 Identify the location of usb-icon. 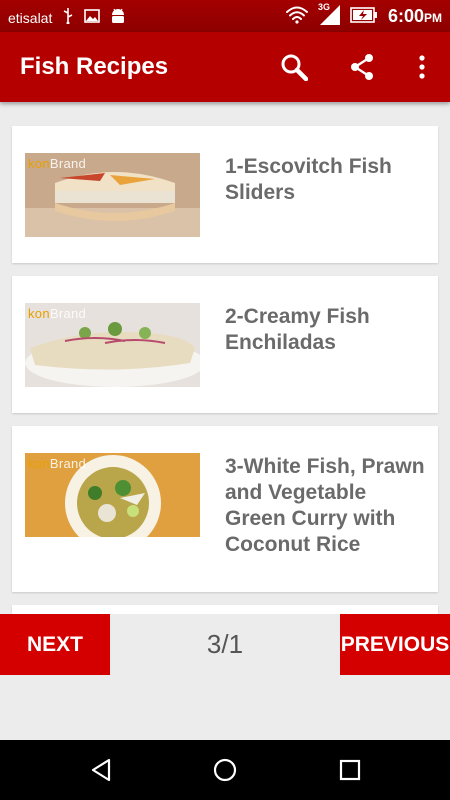
(68, 17).